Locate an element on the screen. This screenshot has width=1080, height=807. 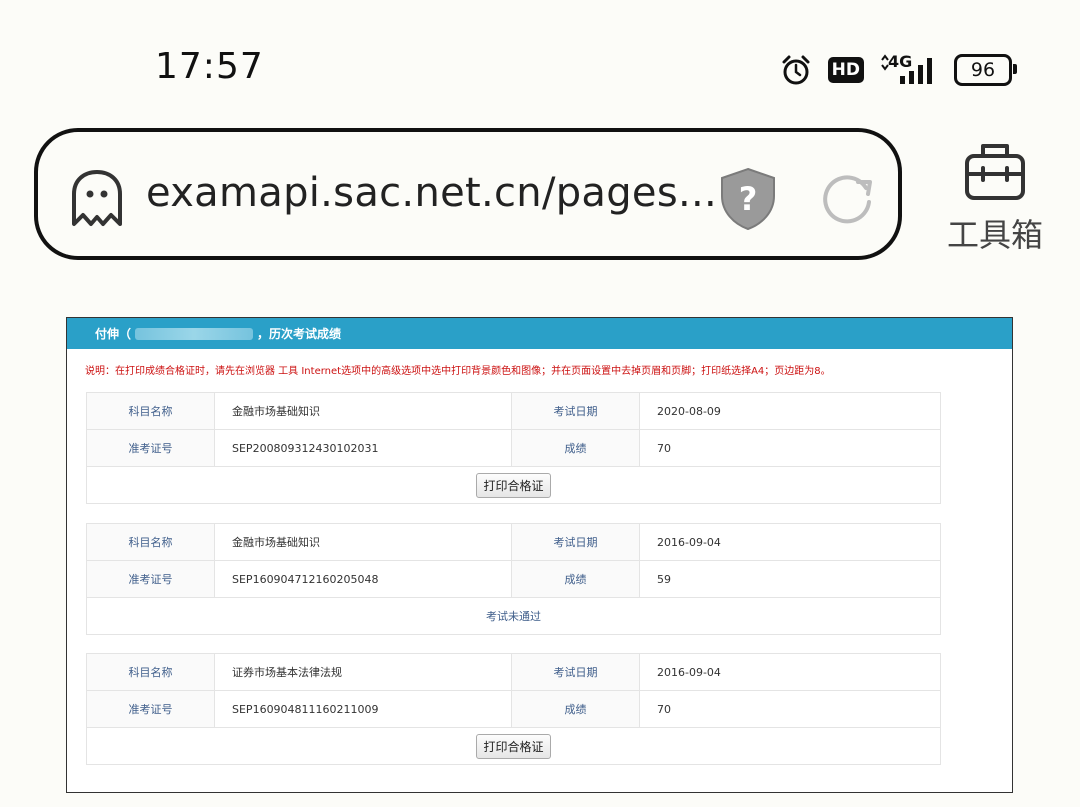
date-value: 2020-08-09 is located at coordinates (790, 411).